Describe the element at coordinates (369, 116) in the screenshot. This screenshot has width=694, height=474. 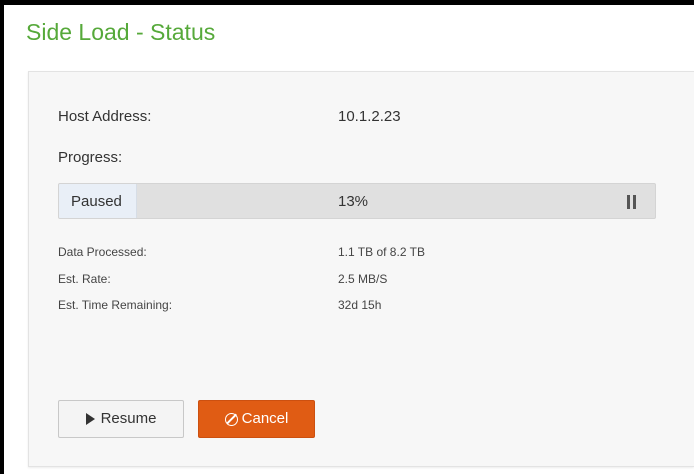
I see `host-address-value: 10.1.2.23` at that location.